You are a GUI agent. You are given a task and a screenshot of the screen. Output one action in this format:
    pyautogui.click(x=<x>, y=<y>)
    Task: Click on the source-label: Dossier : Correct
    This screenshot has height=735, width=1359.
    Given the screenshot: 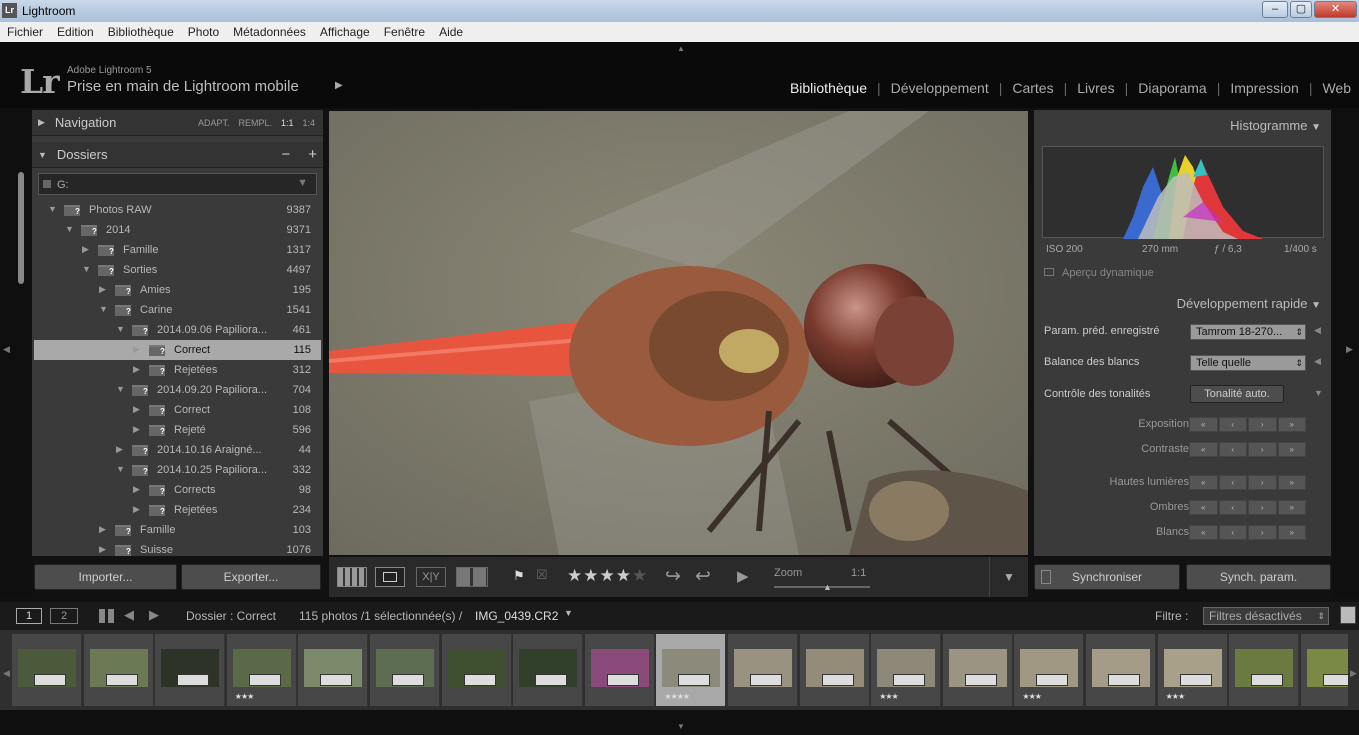 What is the action you would take?
    pyautogui.click(x=231, y=616)
    